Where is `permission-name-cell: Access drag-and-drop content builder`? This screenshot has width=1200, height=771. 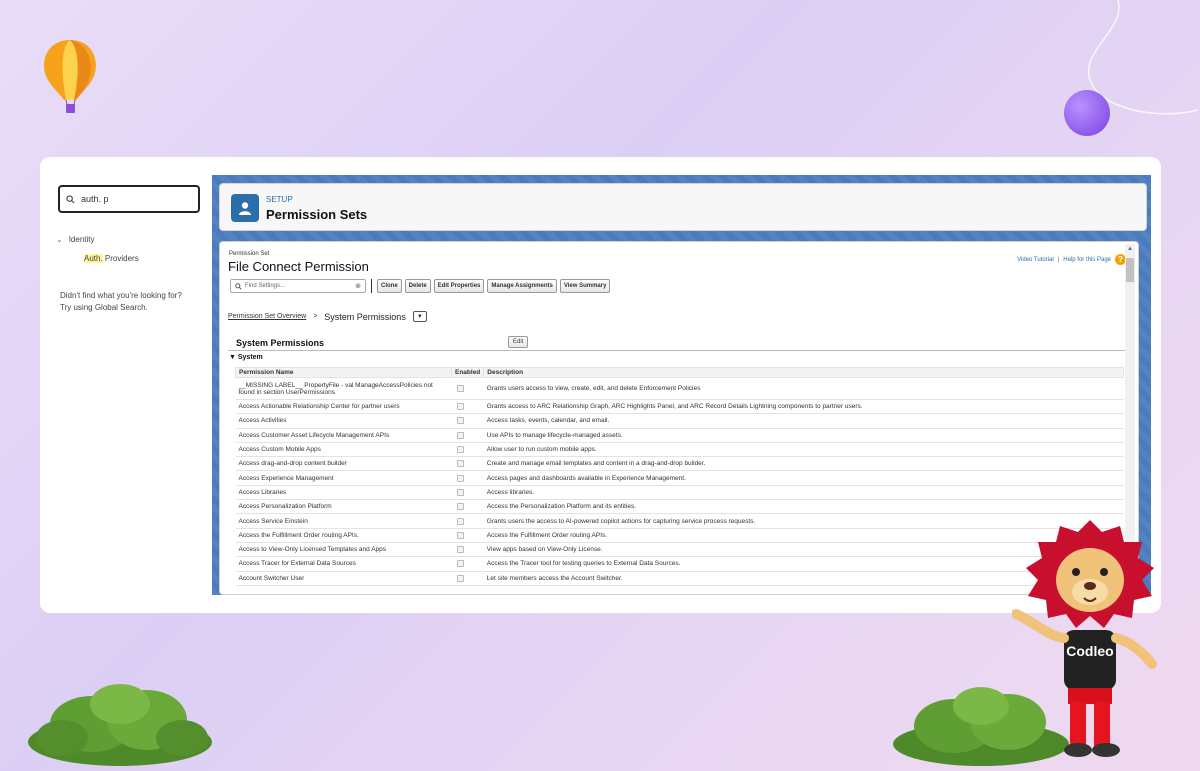
permission-name-cell: Access drag-and-drop content builder is located at coordinates (343, 464).